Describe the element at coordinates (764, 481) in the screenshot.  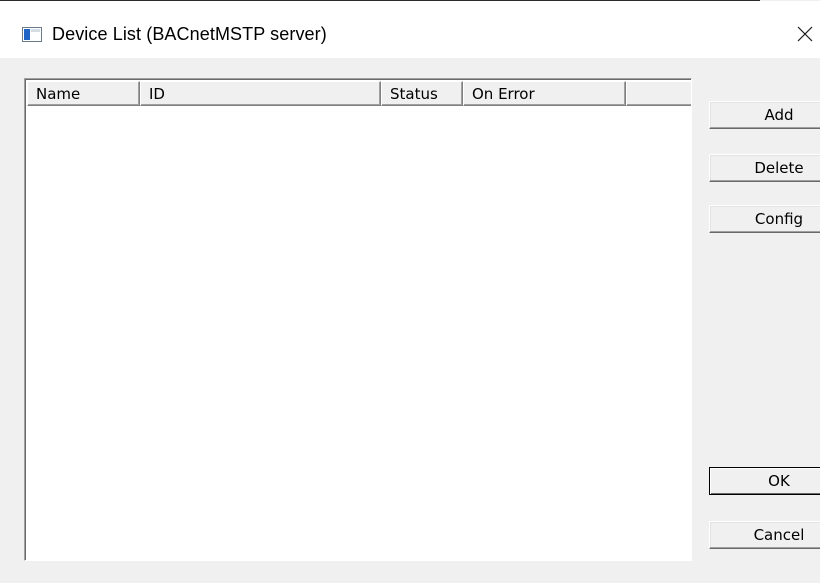
I see `ok-button: OK` at that location.